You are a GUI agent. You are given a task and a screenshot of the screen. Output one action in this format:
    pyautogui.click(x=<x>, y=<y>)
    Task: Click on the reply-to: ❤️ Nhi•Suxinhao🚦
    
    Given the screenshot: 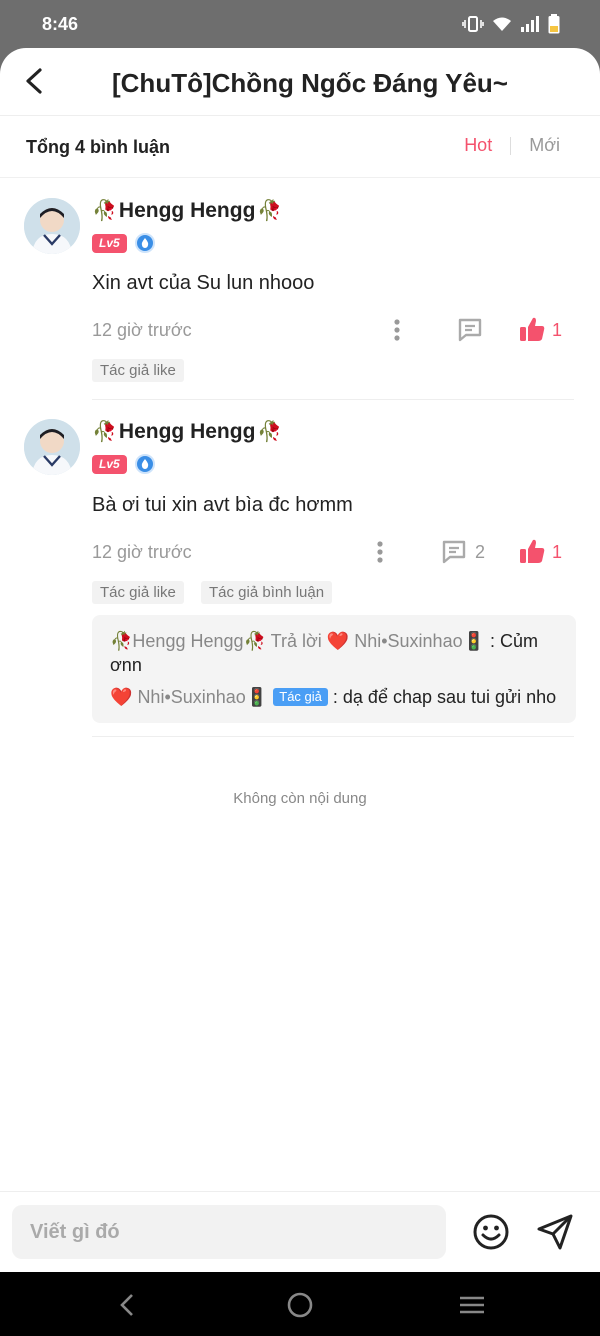 What is the action you would take?
    pyautogui.click(x=406, y=641)
    